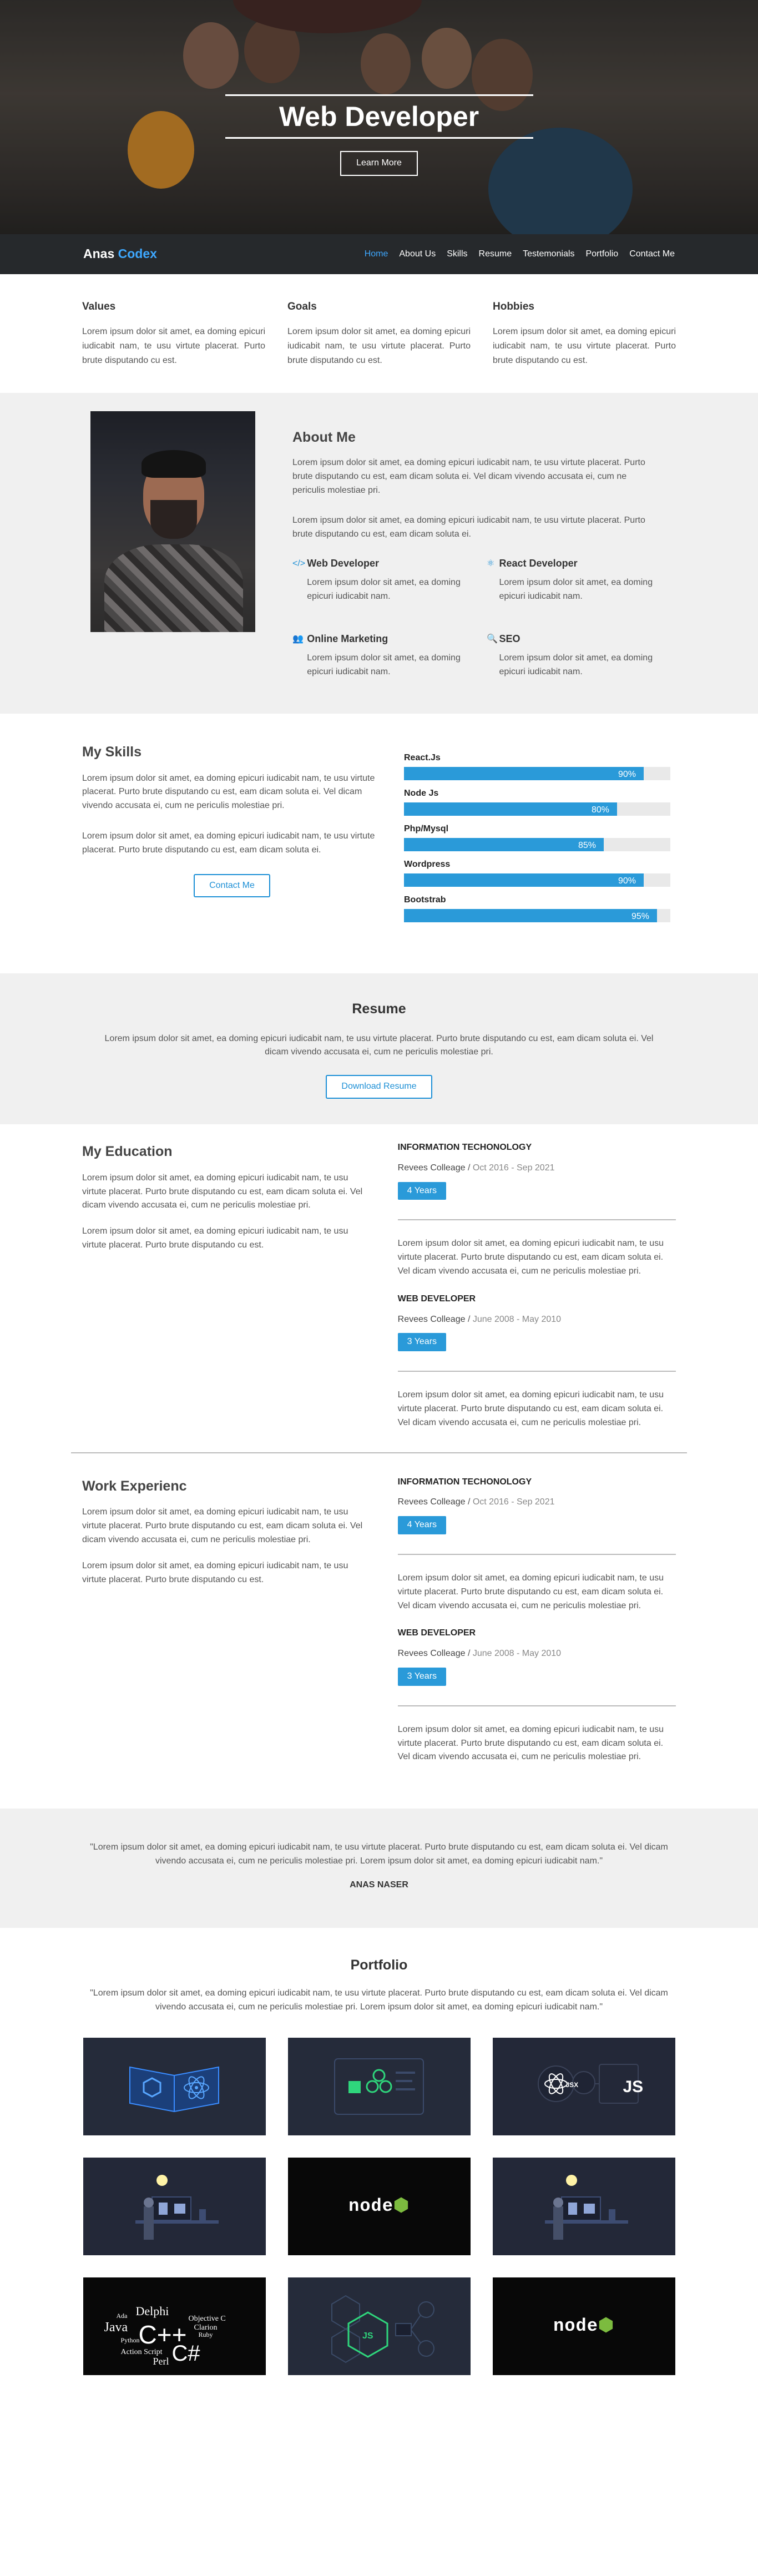  I want to click on jsx-label: JSX, so click(572, 2084).